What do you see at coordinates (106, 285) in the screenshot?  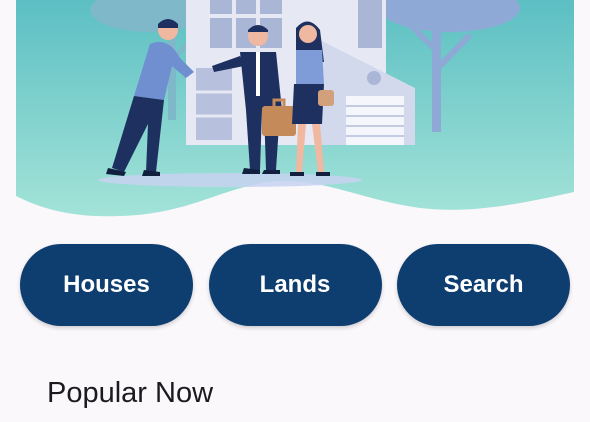 I see `houses-button: Houses` at bounding box center [106, 285].